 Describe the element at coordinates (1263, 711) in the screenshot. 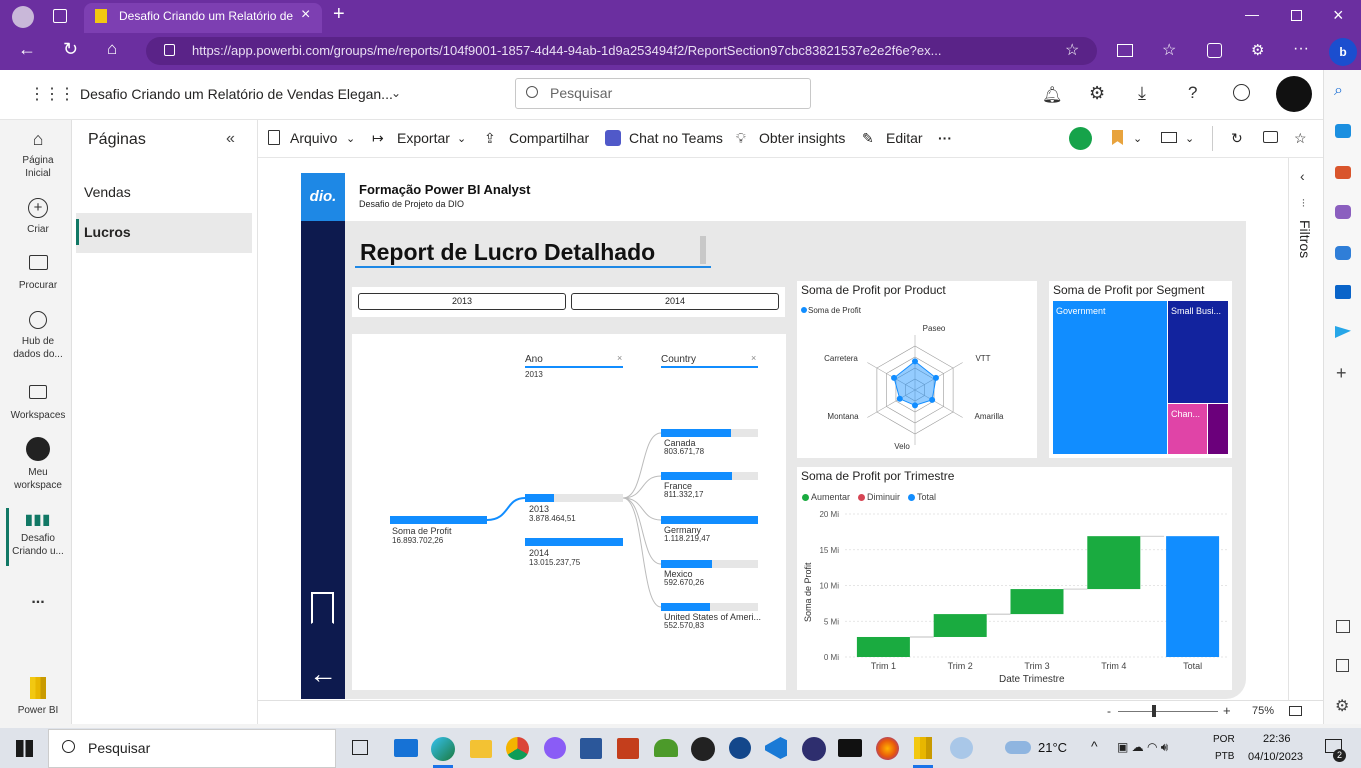

I see `zoom-level: 75%` at that location.